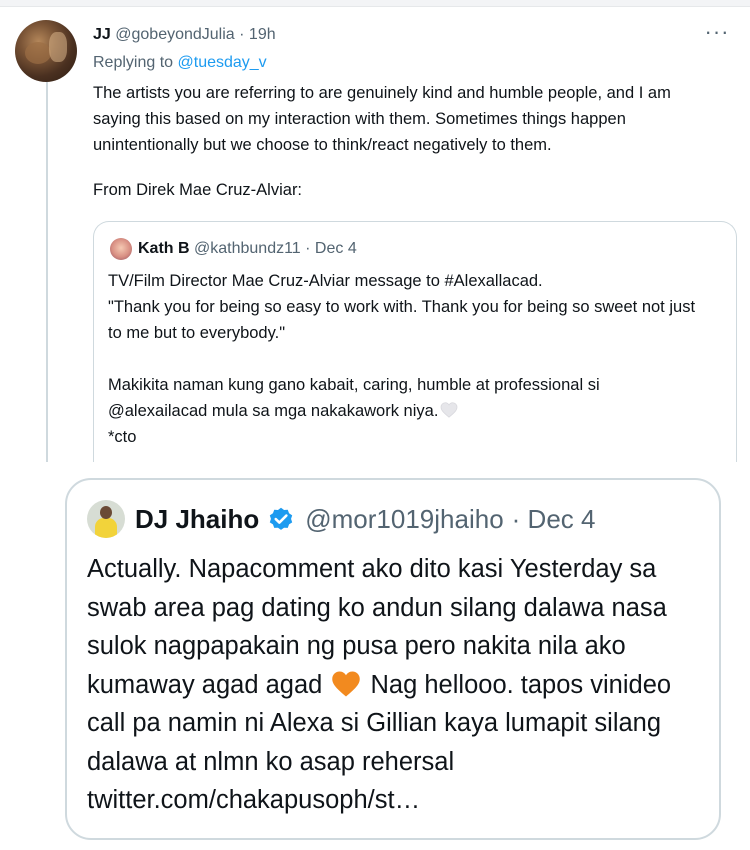 Image resolution: width=750 pixels, height=850 pixels. I want to click on tweet-header: JJ @gobeyondJulia · 19h, so click(184, 35).